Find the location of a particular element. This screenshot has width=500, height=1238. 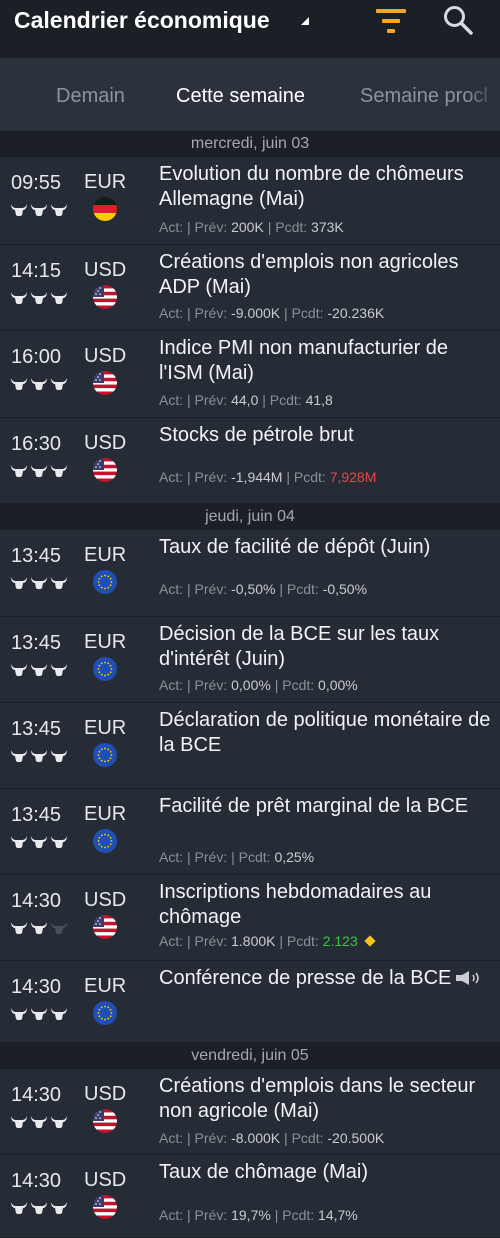

event-meta: Act: | Prév: -8.000K | Pcdt: -20.500K is located at coordinates (271, 1138).